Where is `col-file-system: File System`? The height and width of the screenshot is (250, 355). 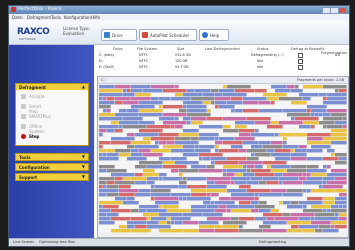 col-file-system: File System is located at coordinates (147, 49).